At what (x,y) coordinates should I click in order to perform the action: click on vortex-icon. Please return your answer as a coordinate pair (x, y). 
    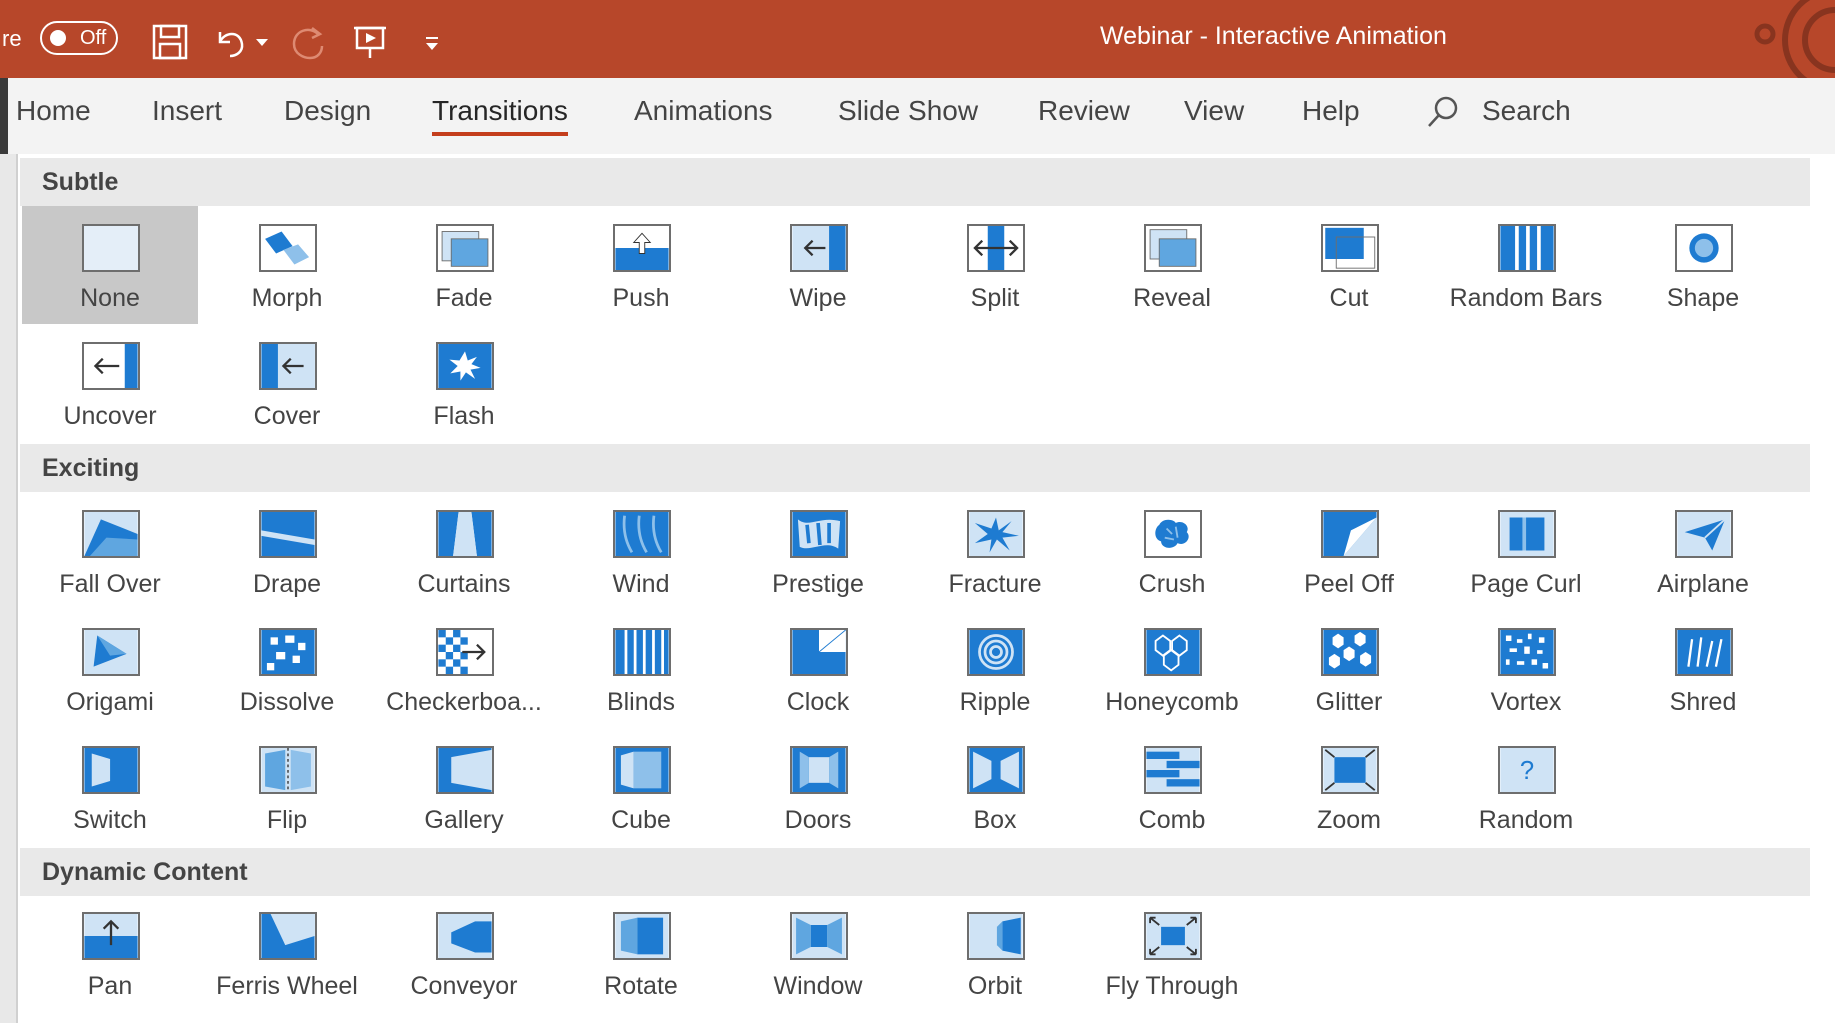
    Looking at the image, I should click on (1527, 652).